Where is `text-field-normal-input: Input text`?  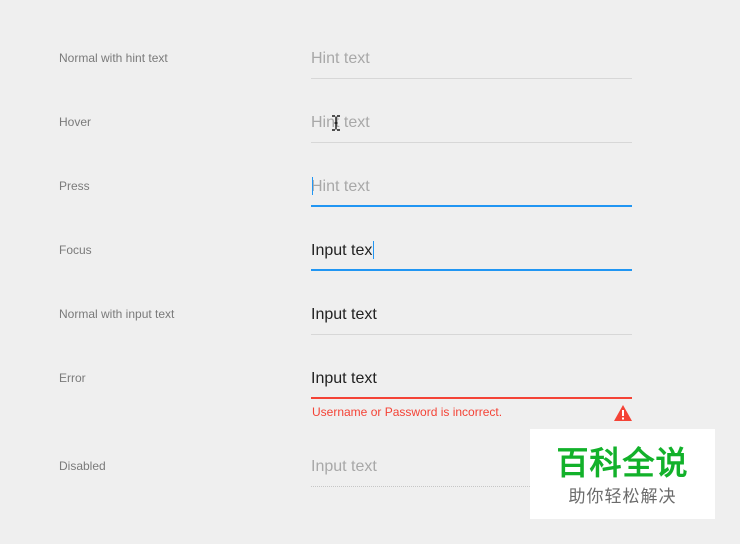
text-field-normal-input: Input text is located at coordinates (471, 320).